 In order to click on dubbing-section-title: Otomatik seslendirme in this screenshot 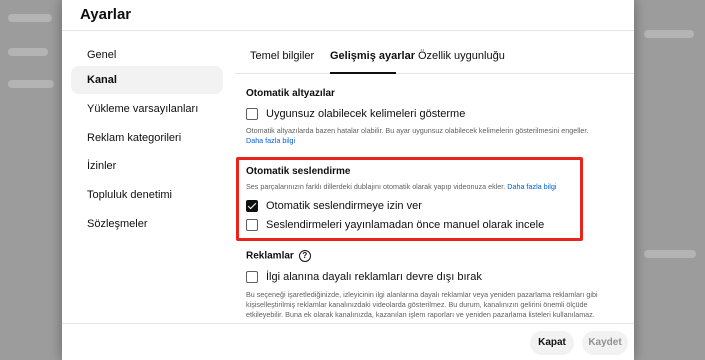, I will do `click(298, 171)`.